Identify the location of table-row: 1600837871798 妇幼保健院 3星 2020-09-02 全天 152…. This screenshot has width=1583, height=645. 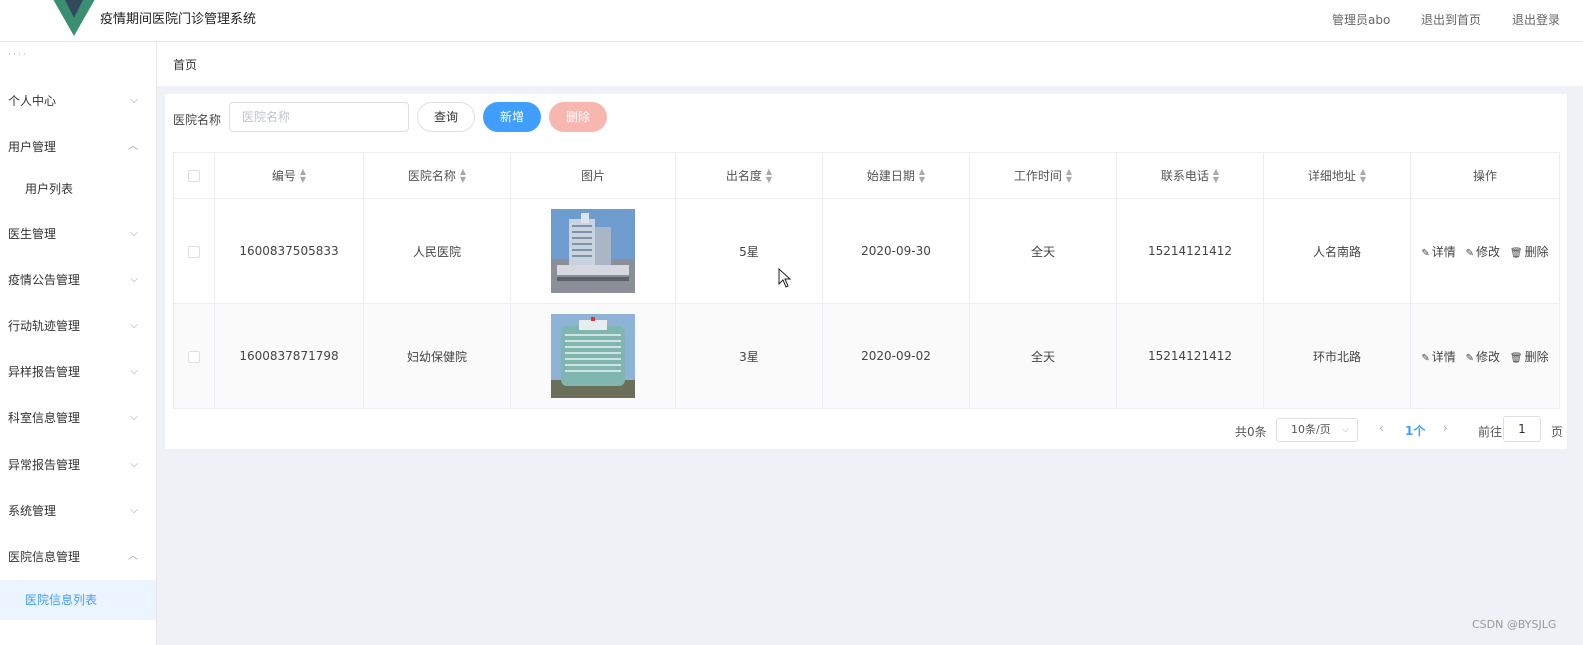
(866, 356).